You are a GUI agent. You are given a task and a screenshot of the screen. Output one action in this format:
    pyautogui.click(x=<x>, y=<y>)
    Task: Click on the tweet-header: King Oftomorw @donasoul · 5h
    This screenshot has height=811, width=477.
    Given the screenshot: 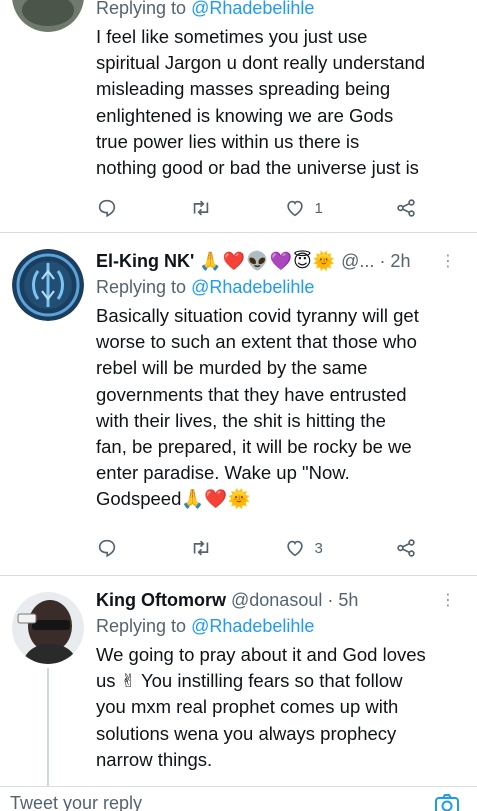 What is the action you would take?
    pyautogui.click(x=274, y=600)
    